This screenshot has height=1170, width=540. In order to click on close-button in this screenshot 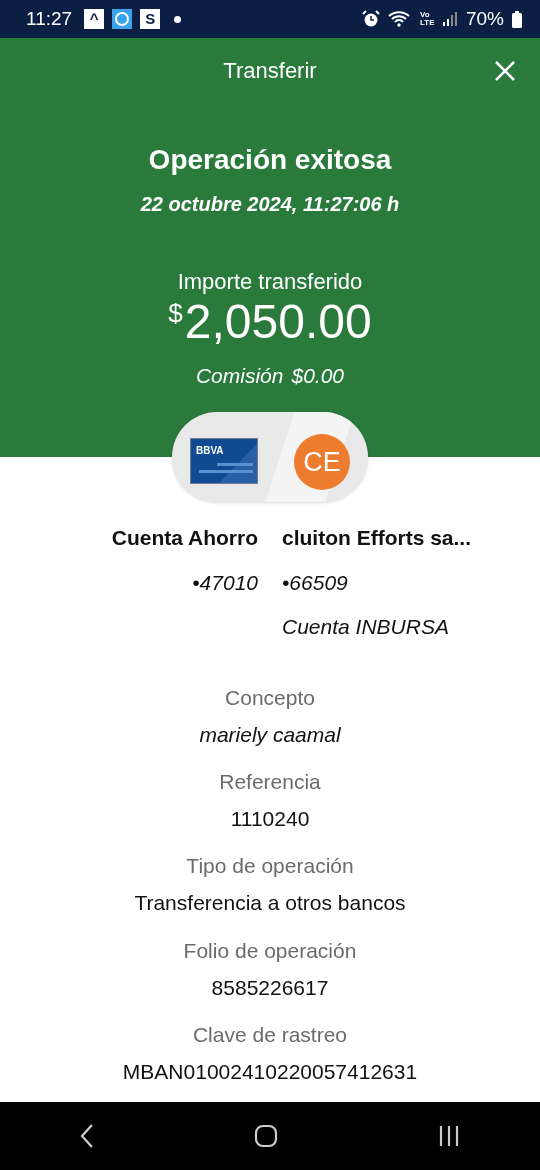, I will do `click(505, 70)`.